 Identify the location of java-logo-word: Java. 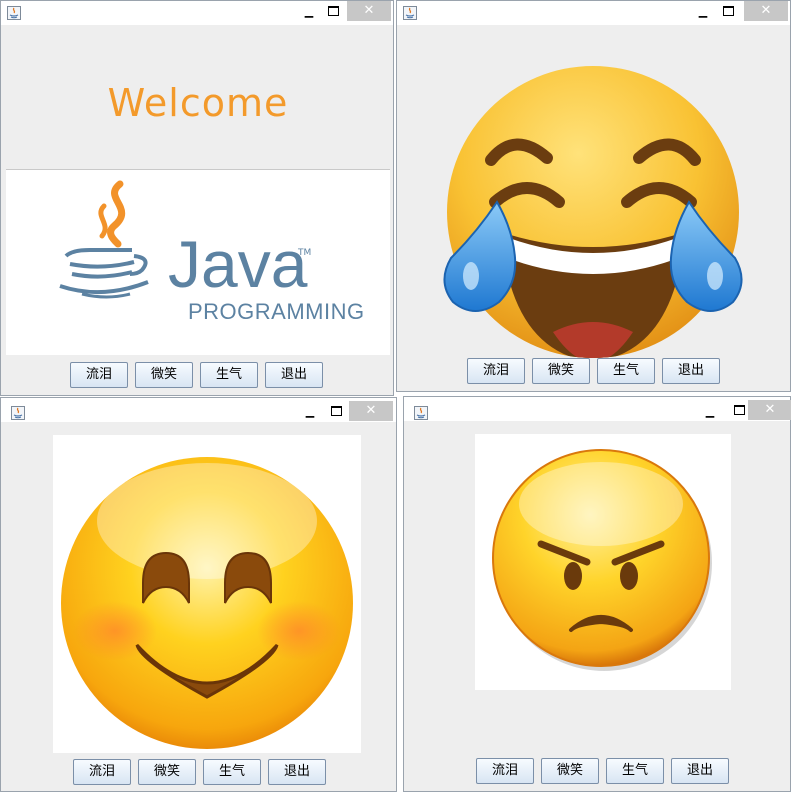
(238, 264).